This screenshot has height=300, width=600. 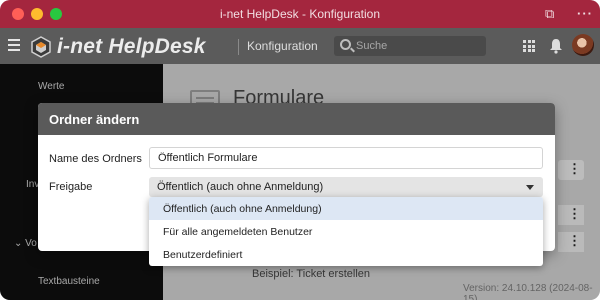 I want to click on share-select: Öffentlich (auch ohne Anmeldung), so click(x=346, y=187).